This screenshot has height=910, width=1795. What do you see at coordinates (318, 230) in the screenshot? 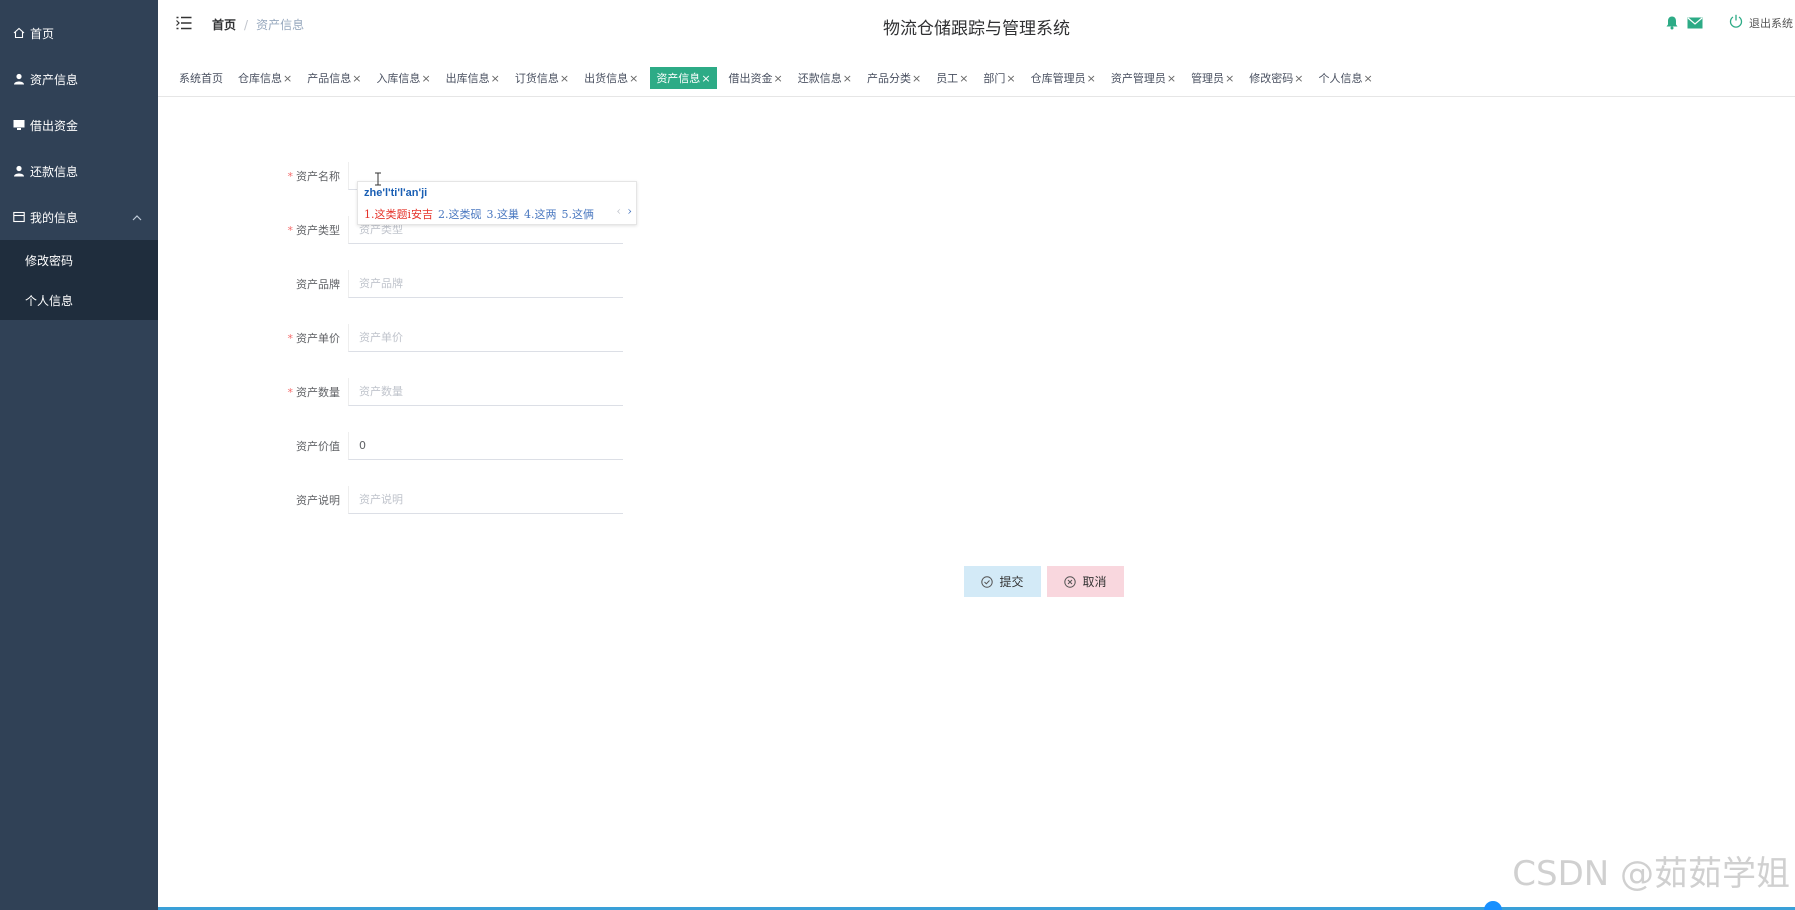
I see `field-label-text: 资产类型` at bounding box center [318, 230].